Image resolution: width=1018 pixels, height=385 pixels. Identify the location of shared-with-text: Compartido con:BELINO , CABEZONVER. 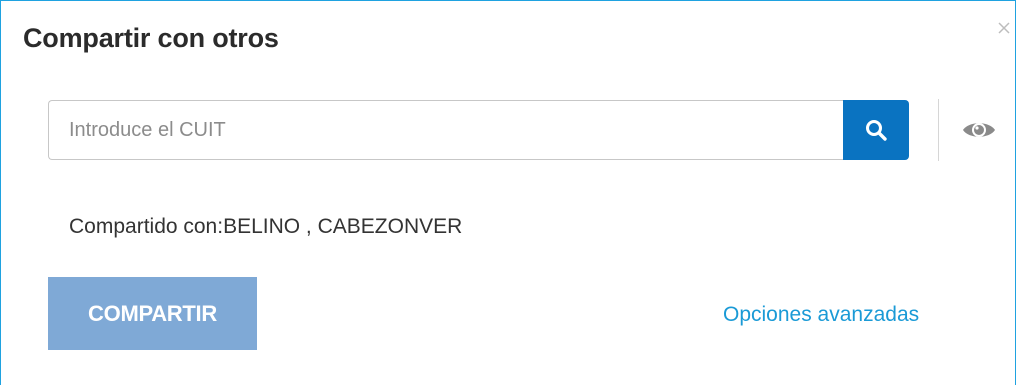
(266, 226).